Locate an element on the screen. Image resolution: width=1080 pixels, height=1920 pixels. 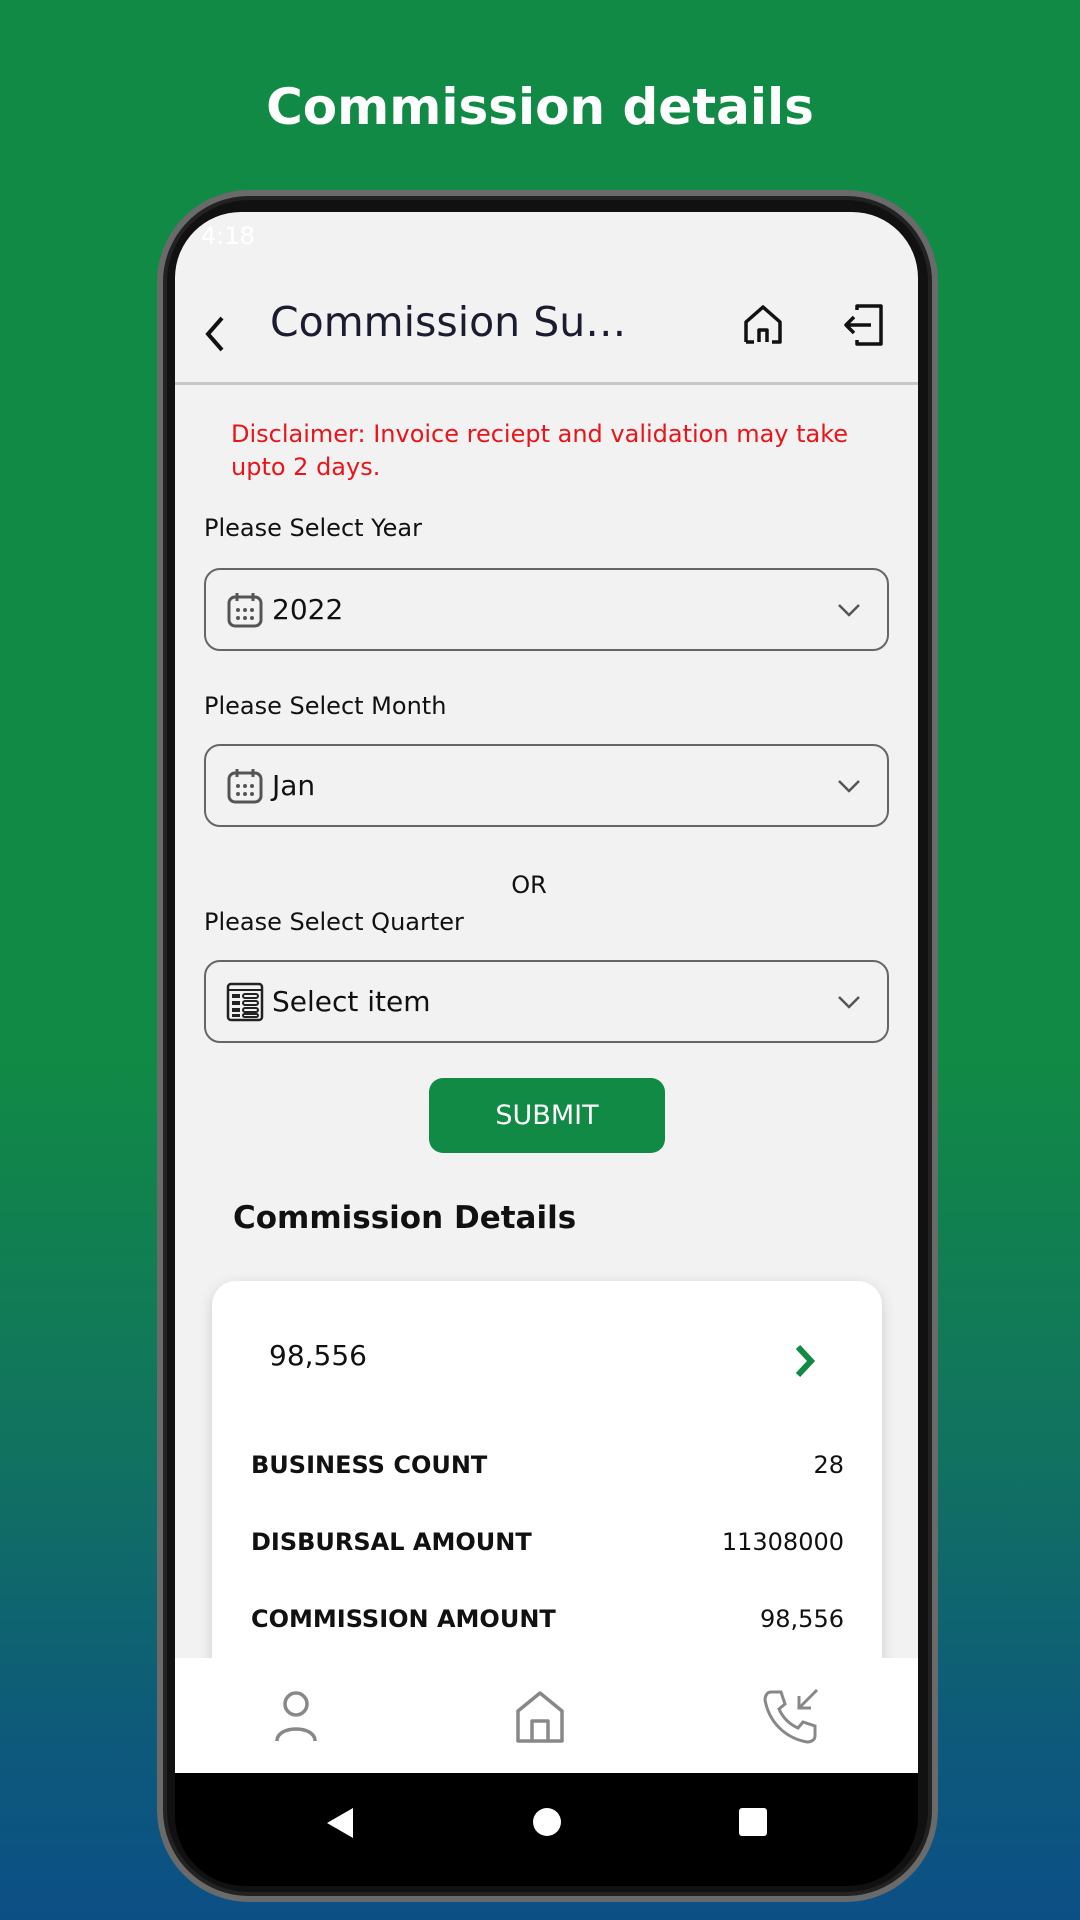
bottom-navigation is located at coordinates (546, 1715).